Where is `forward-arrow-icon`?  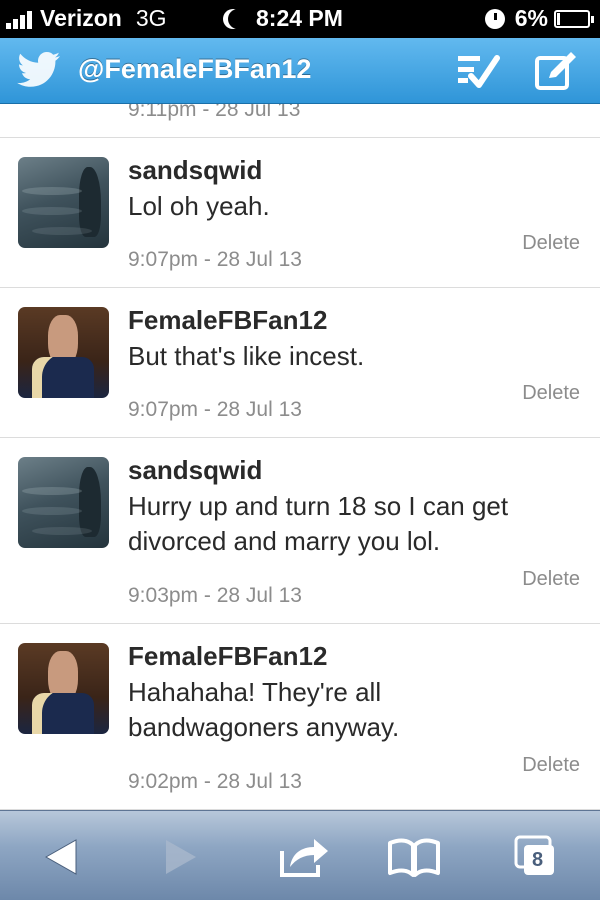
forward-arrow-icon is located at coordinates (180, 857).